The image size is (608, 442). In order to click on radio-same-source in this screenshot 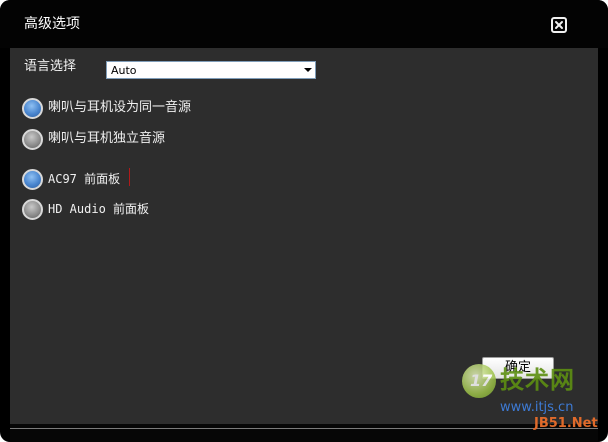, I will do `click(32, 108)`.